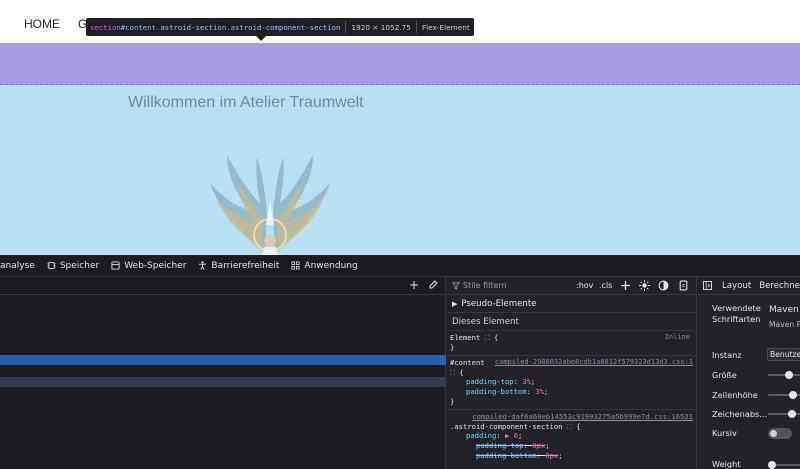 Image resolution: width=800 pixels, height=469 pixels. Describe the element at coordinates (783, 354) in the screenshot. I see `instance-select: Benutze` at that location.